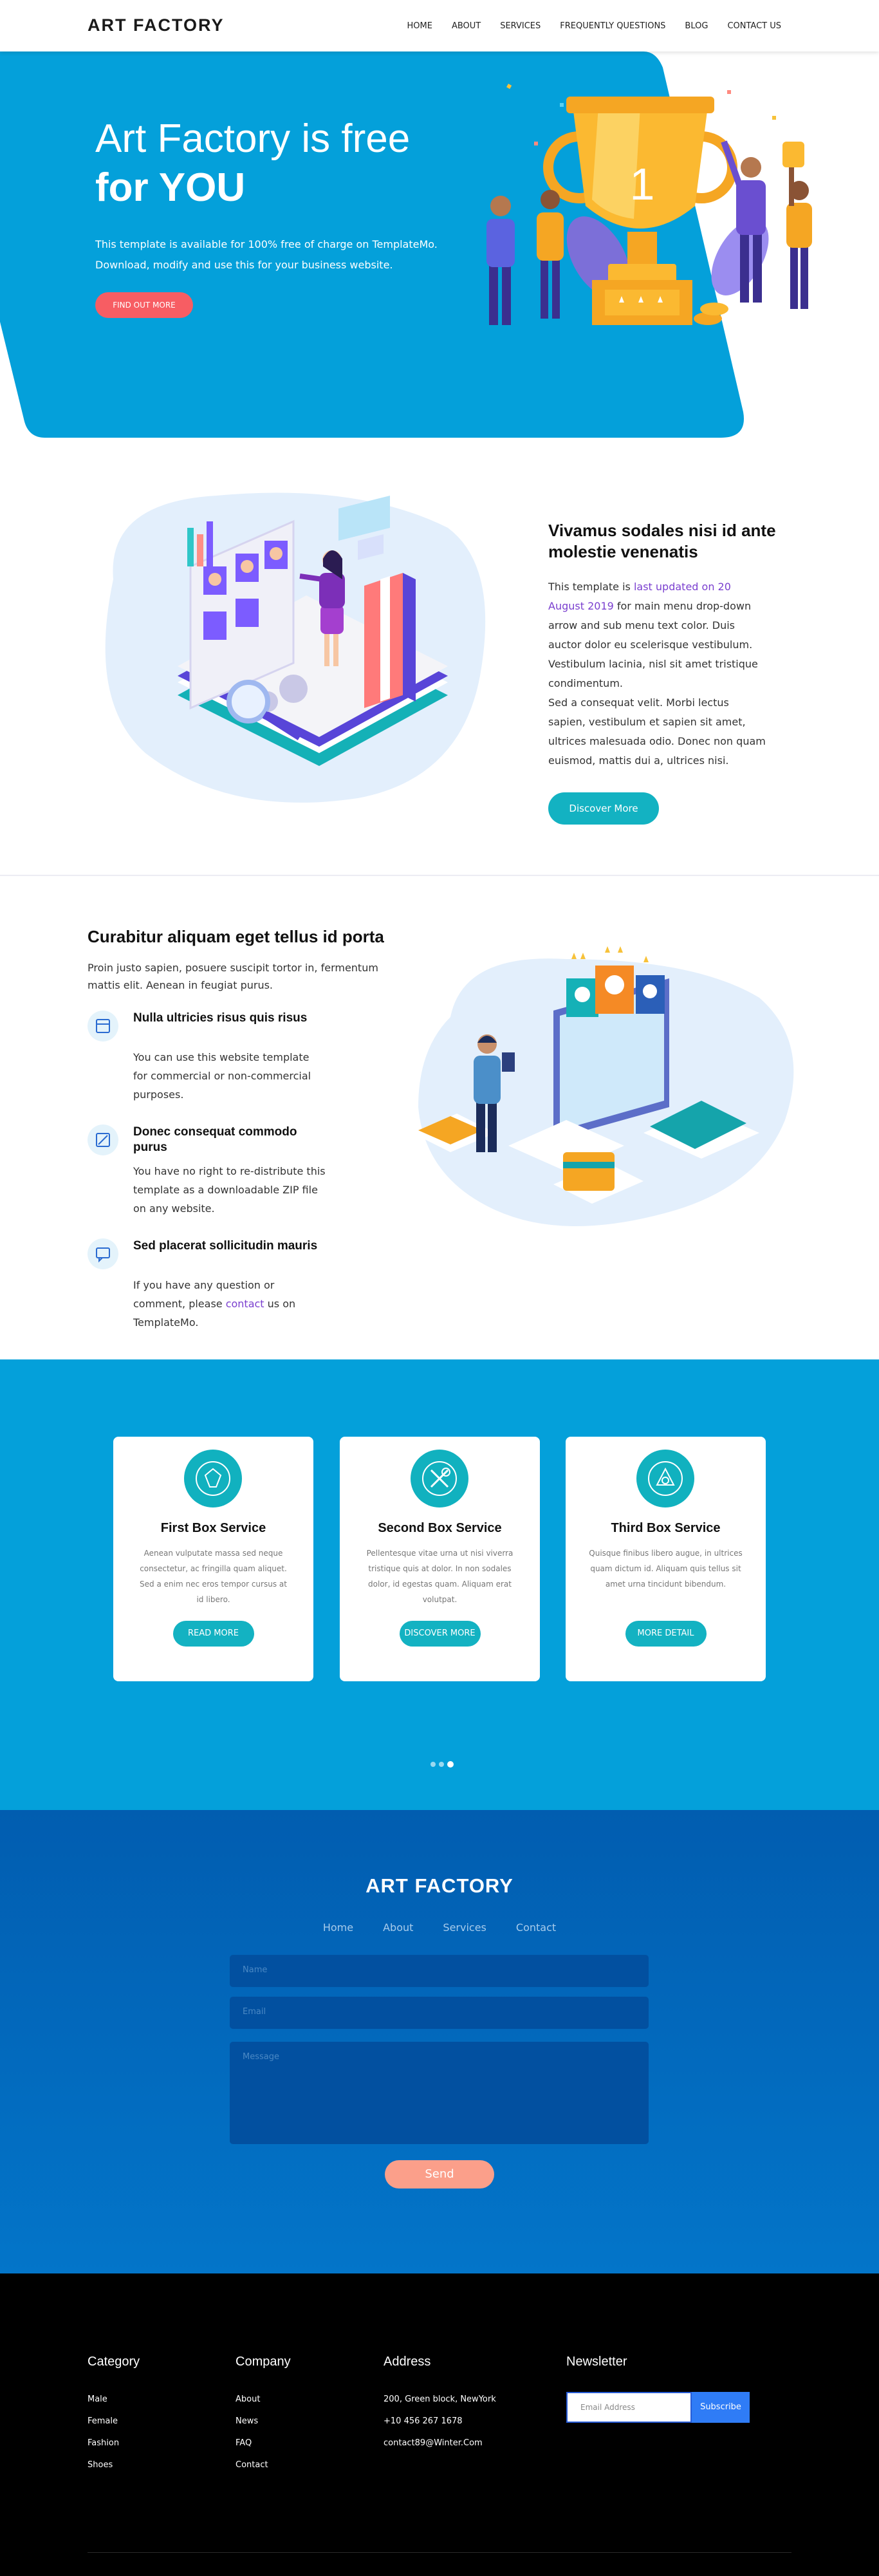 The height and width of the screenshot is (2576, 879). What do you see at coordinates (338, 1927) in the screenshot?
I see `contact-link-home: Home` at bounding box center [338, 1927].